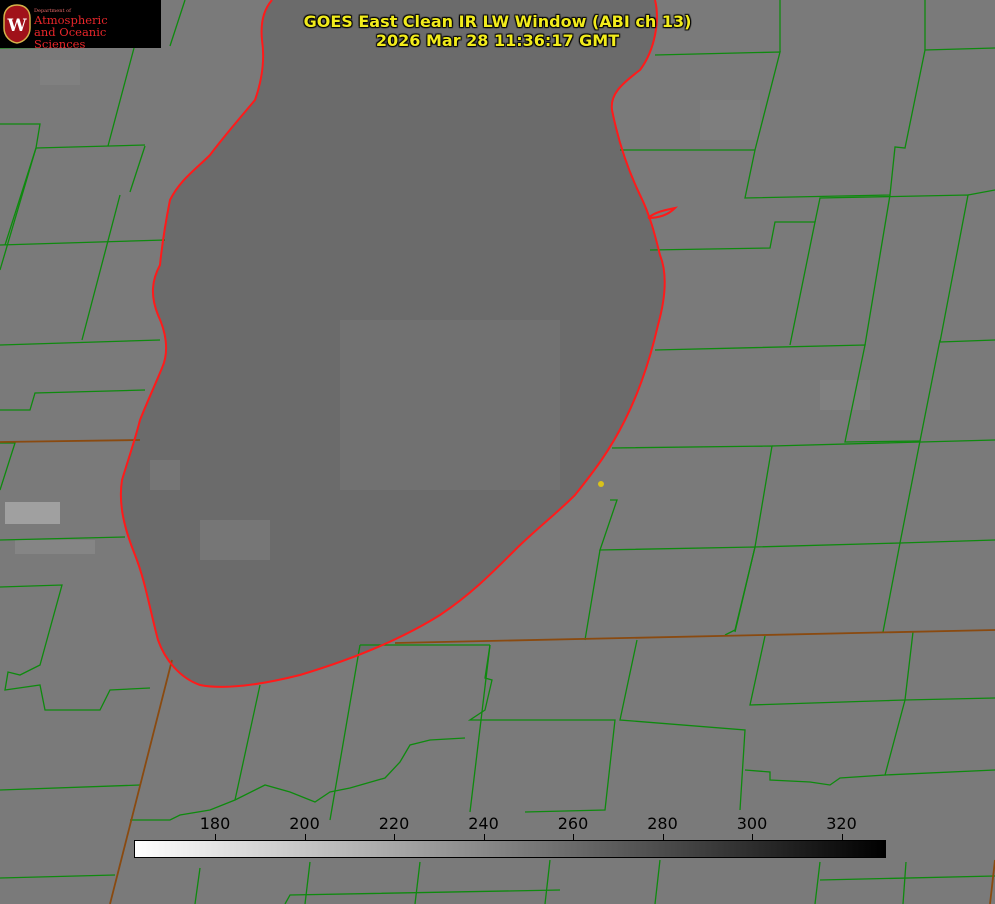  I want to click on colorbar-tick-label: 320, so click(841, 823).